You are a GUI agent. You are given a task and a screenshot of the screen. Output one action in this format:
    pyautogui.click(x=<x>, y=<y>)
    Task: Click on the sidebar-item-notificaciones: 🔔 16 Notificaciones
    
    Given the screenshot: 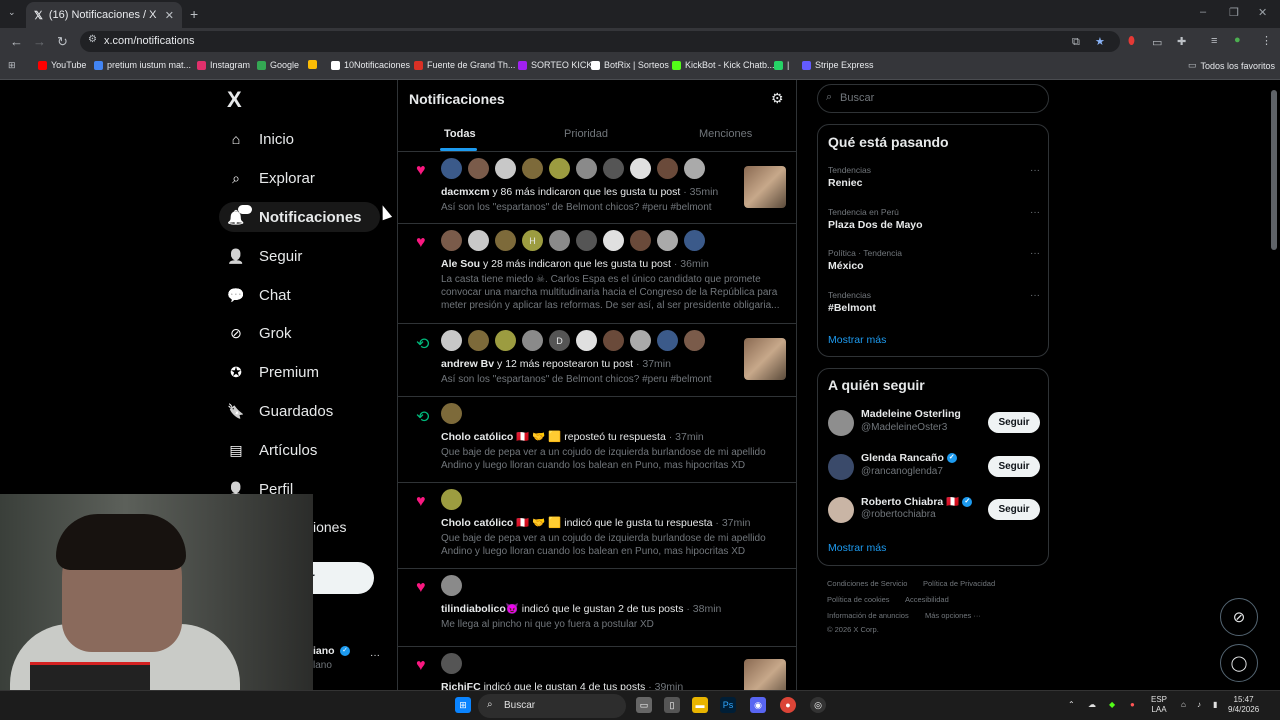 What is the action you would take?
    pyautogui.click(x=299, y=217)
    